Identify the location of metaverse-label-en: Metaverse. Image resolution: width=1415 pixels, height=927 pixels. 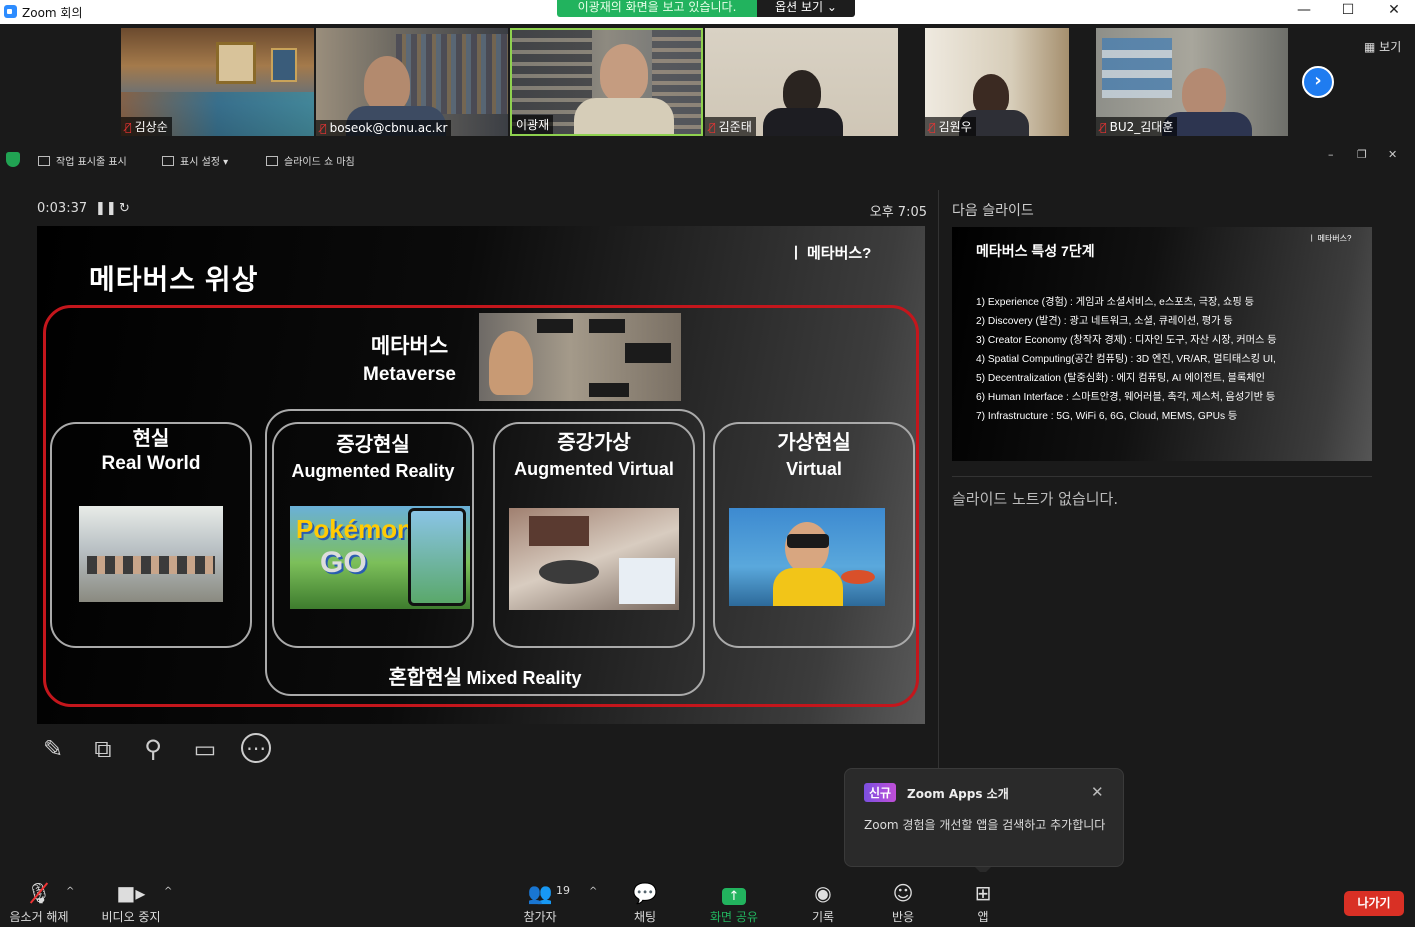
(409, 374).